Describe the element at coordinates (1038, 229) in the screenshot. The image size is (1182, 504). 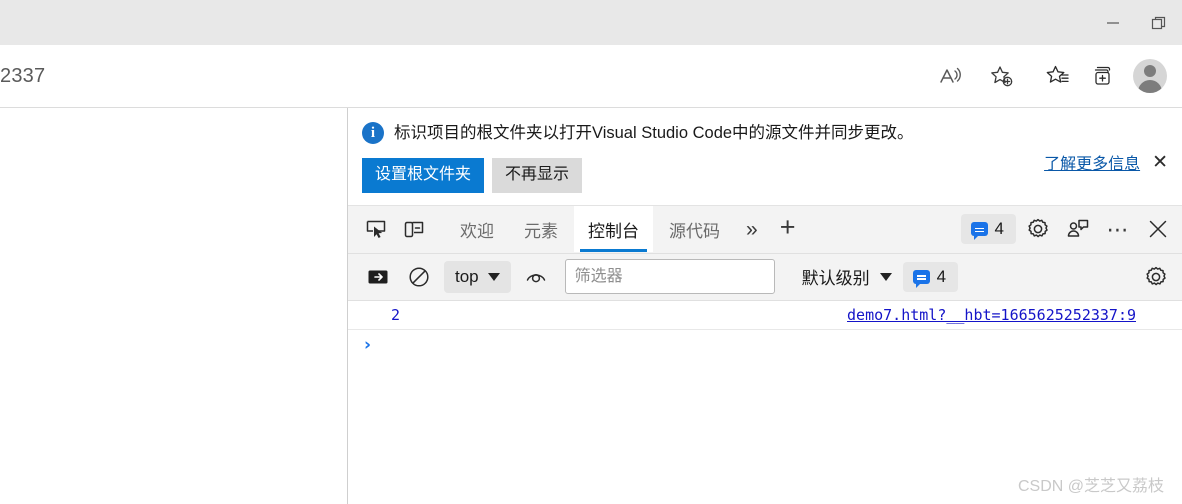
I see `devtools-settings-gear-icon` at that location.